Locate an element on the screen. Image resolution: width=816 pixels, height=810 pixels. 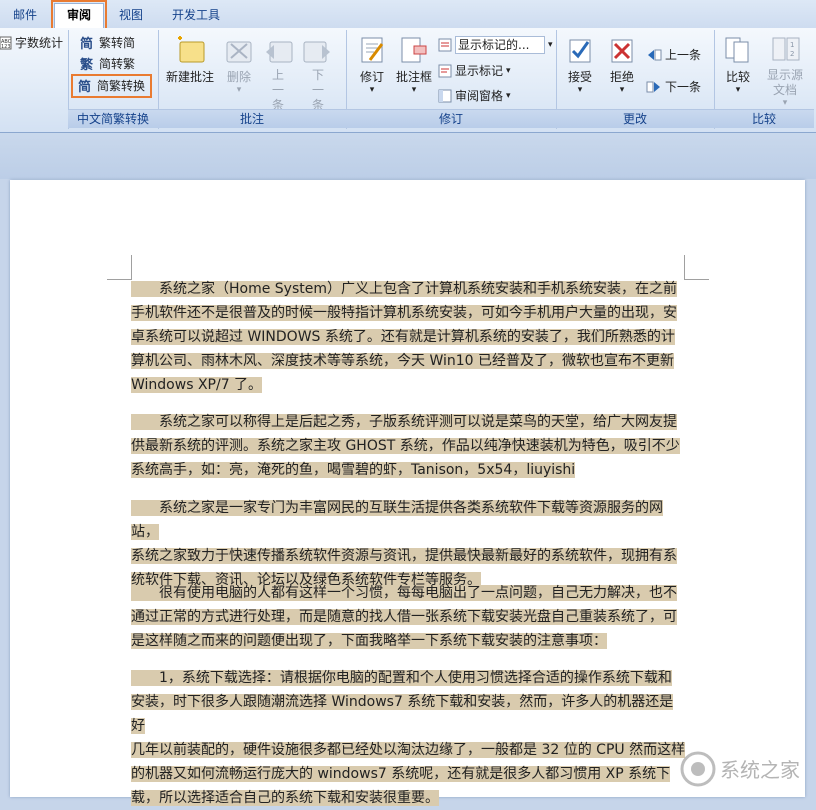
svg-text: 2 is located at coordinates (792, 54).